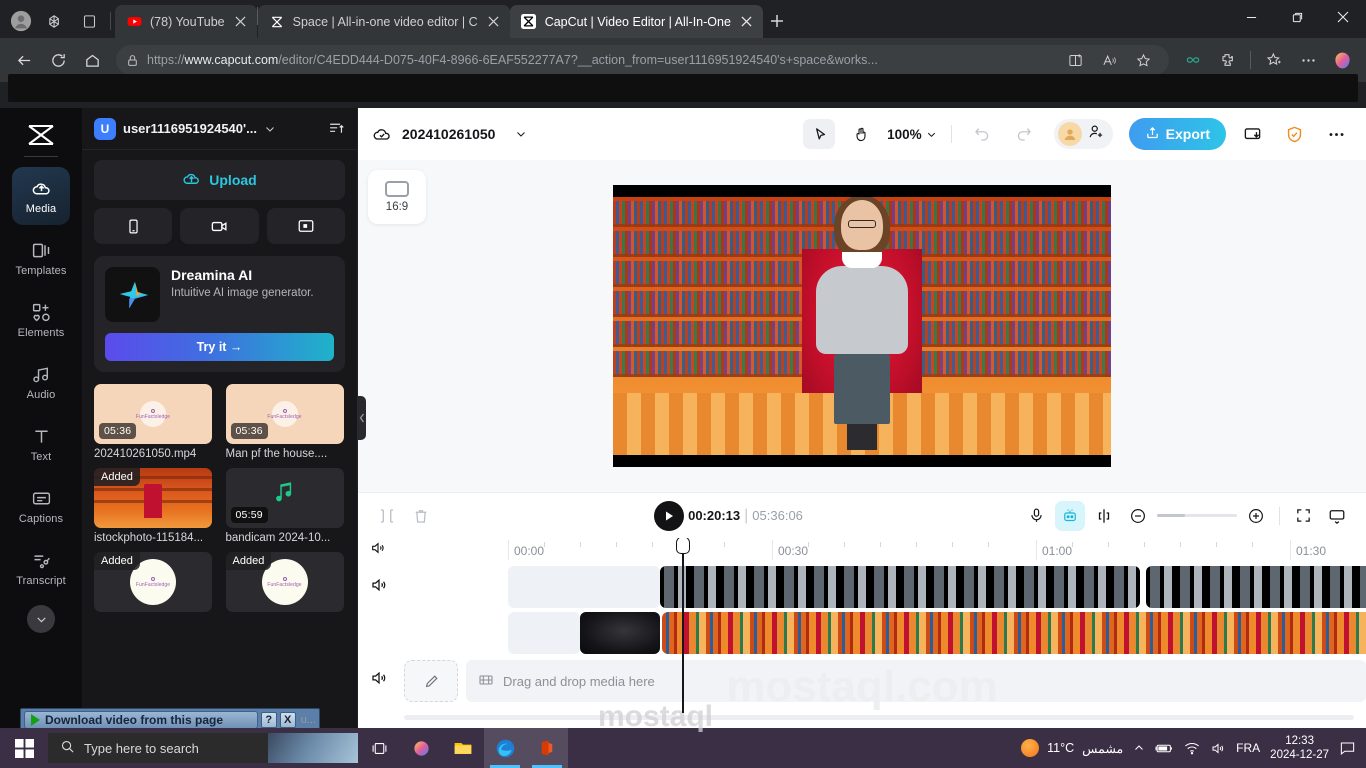 Image resolution: width=1366 pixels, height=768 pixels. Describe the element at coordinates (1303, 516) in the screenshot. I see `fullscreen-icon` at that location.